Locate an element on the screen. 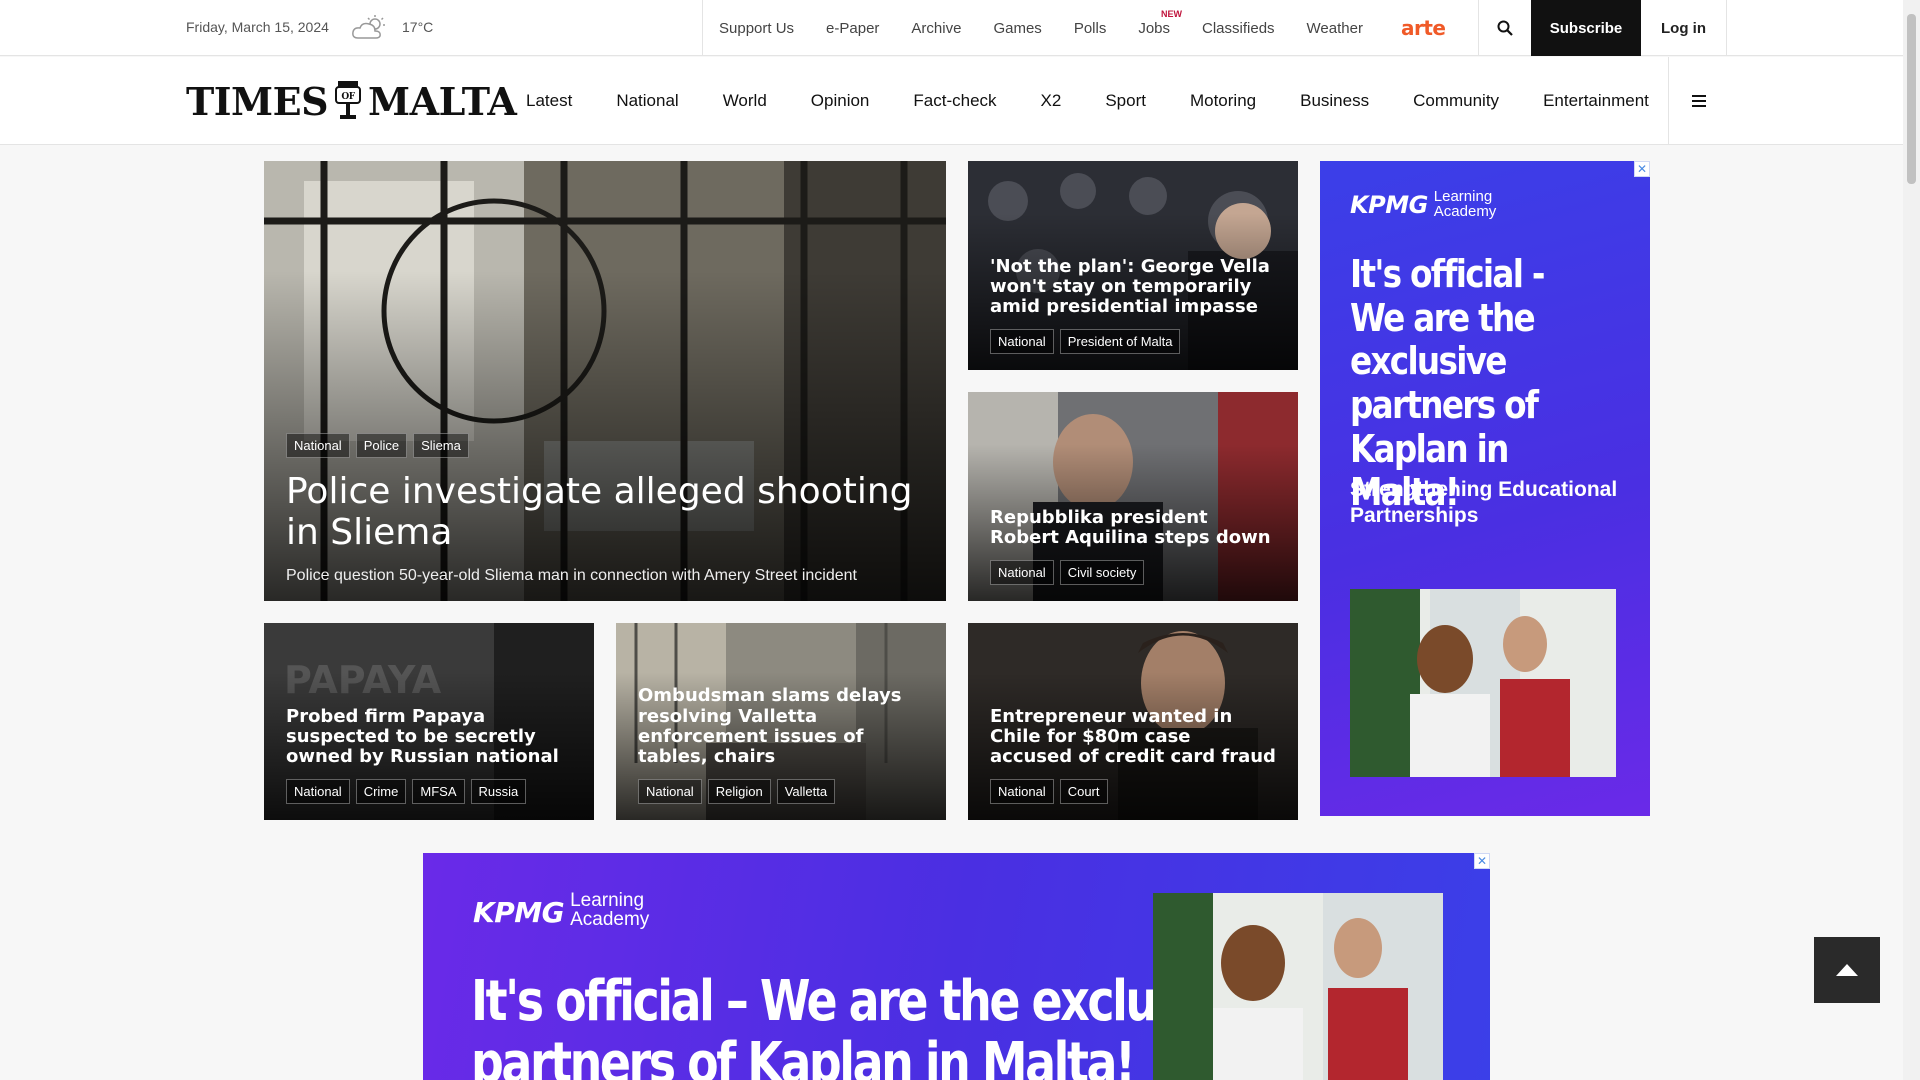 This screenshot has width=1920, height=1080. nav-community: Community is located at coordinates (1456, 101).